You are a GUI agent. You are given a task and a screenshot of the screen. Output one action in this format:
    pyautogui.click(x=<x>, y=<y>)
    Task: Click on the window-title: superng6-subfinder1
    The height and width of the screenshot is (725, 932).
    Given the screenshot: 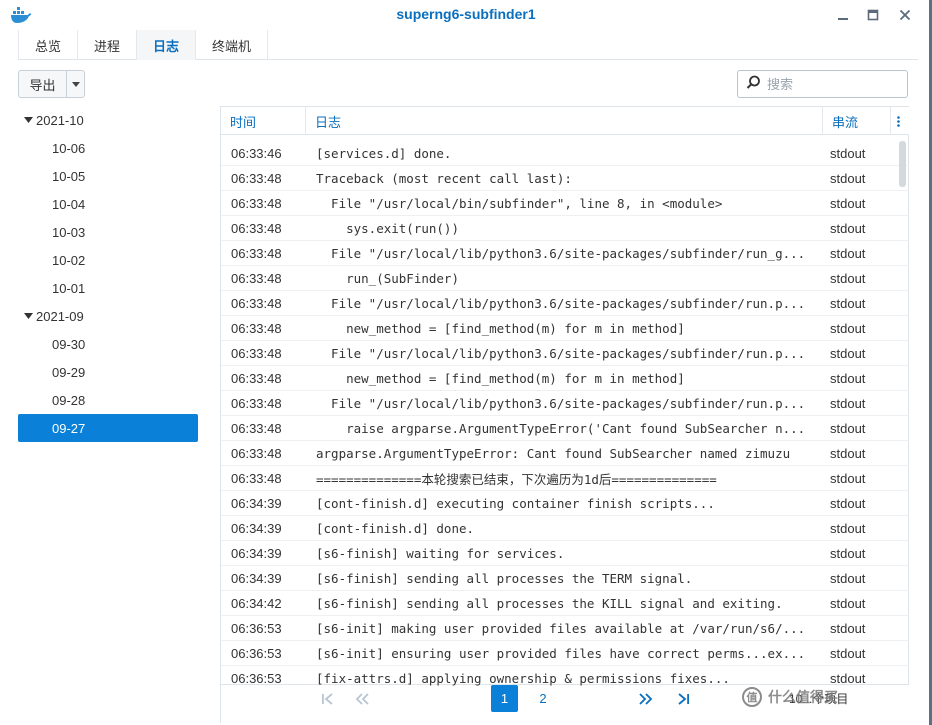 What is the action you would take?
    pyautogui.click(x=466, y=14)
    